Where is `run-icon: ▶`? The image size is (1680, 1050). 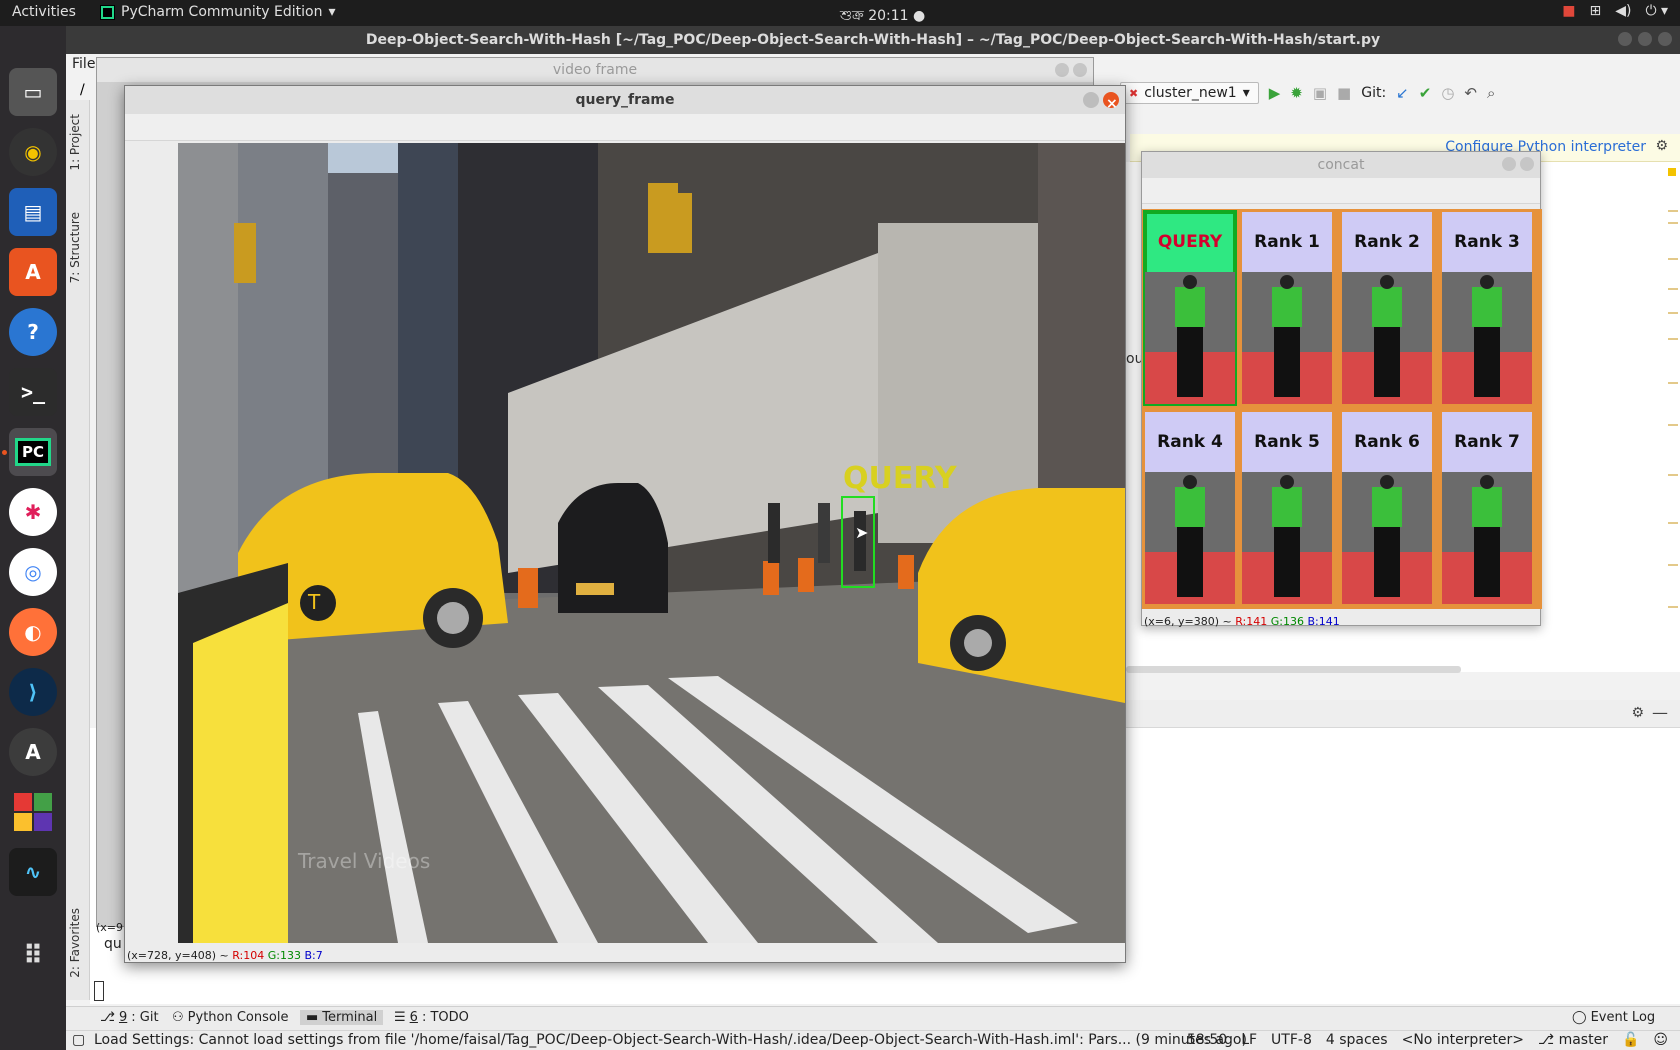
run-icon: ▶ is located at coordinates (1275, 93).